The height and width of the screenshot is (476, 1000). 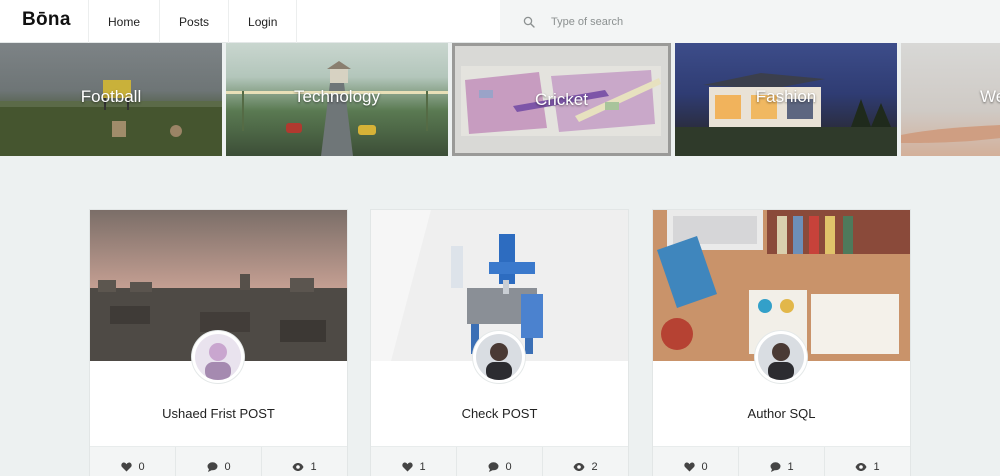 I want to click on main-nav: Home Posts Login, so click(x=193, y=21).